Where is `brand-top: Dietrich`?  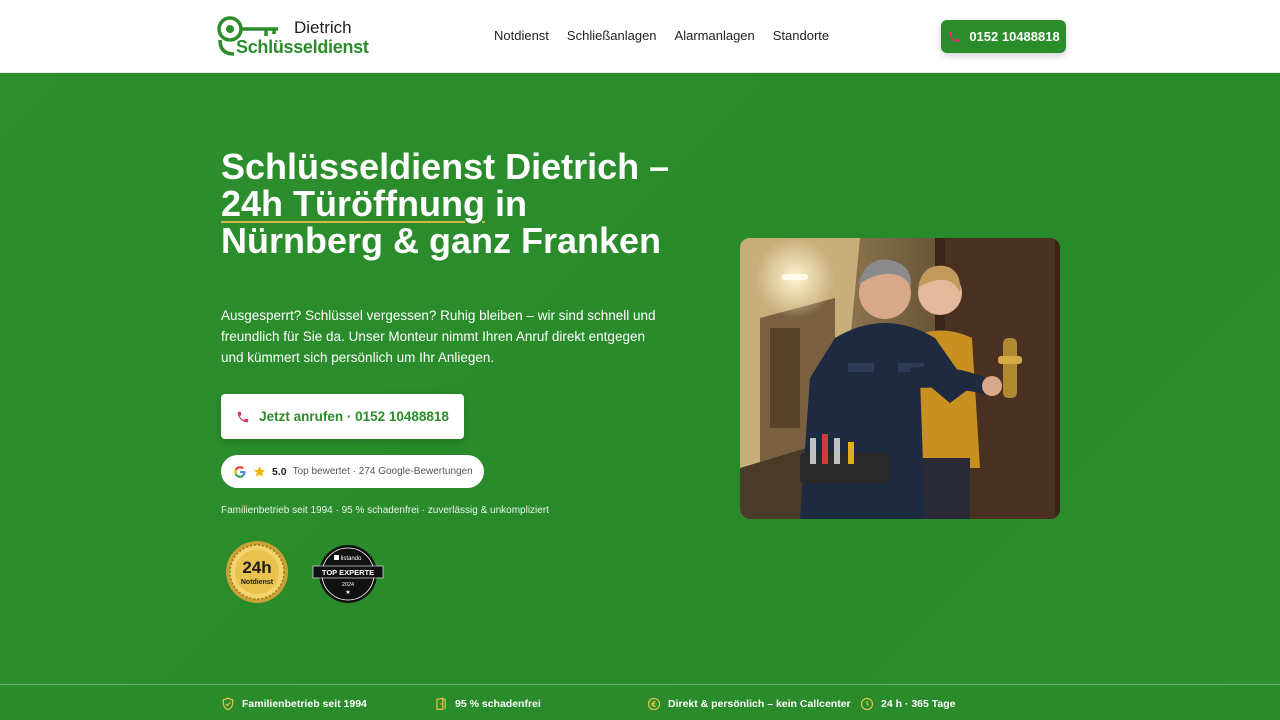
brand-top: Dietrich is located at coordinates (323, 27).